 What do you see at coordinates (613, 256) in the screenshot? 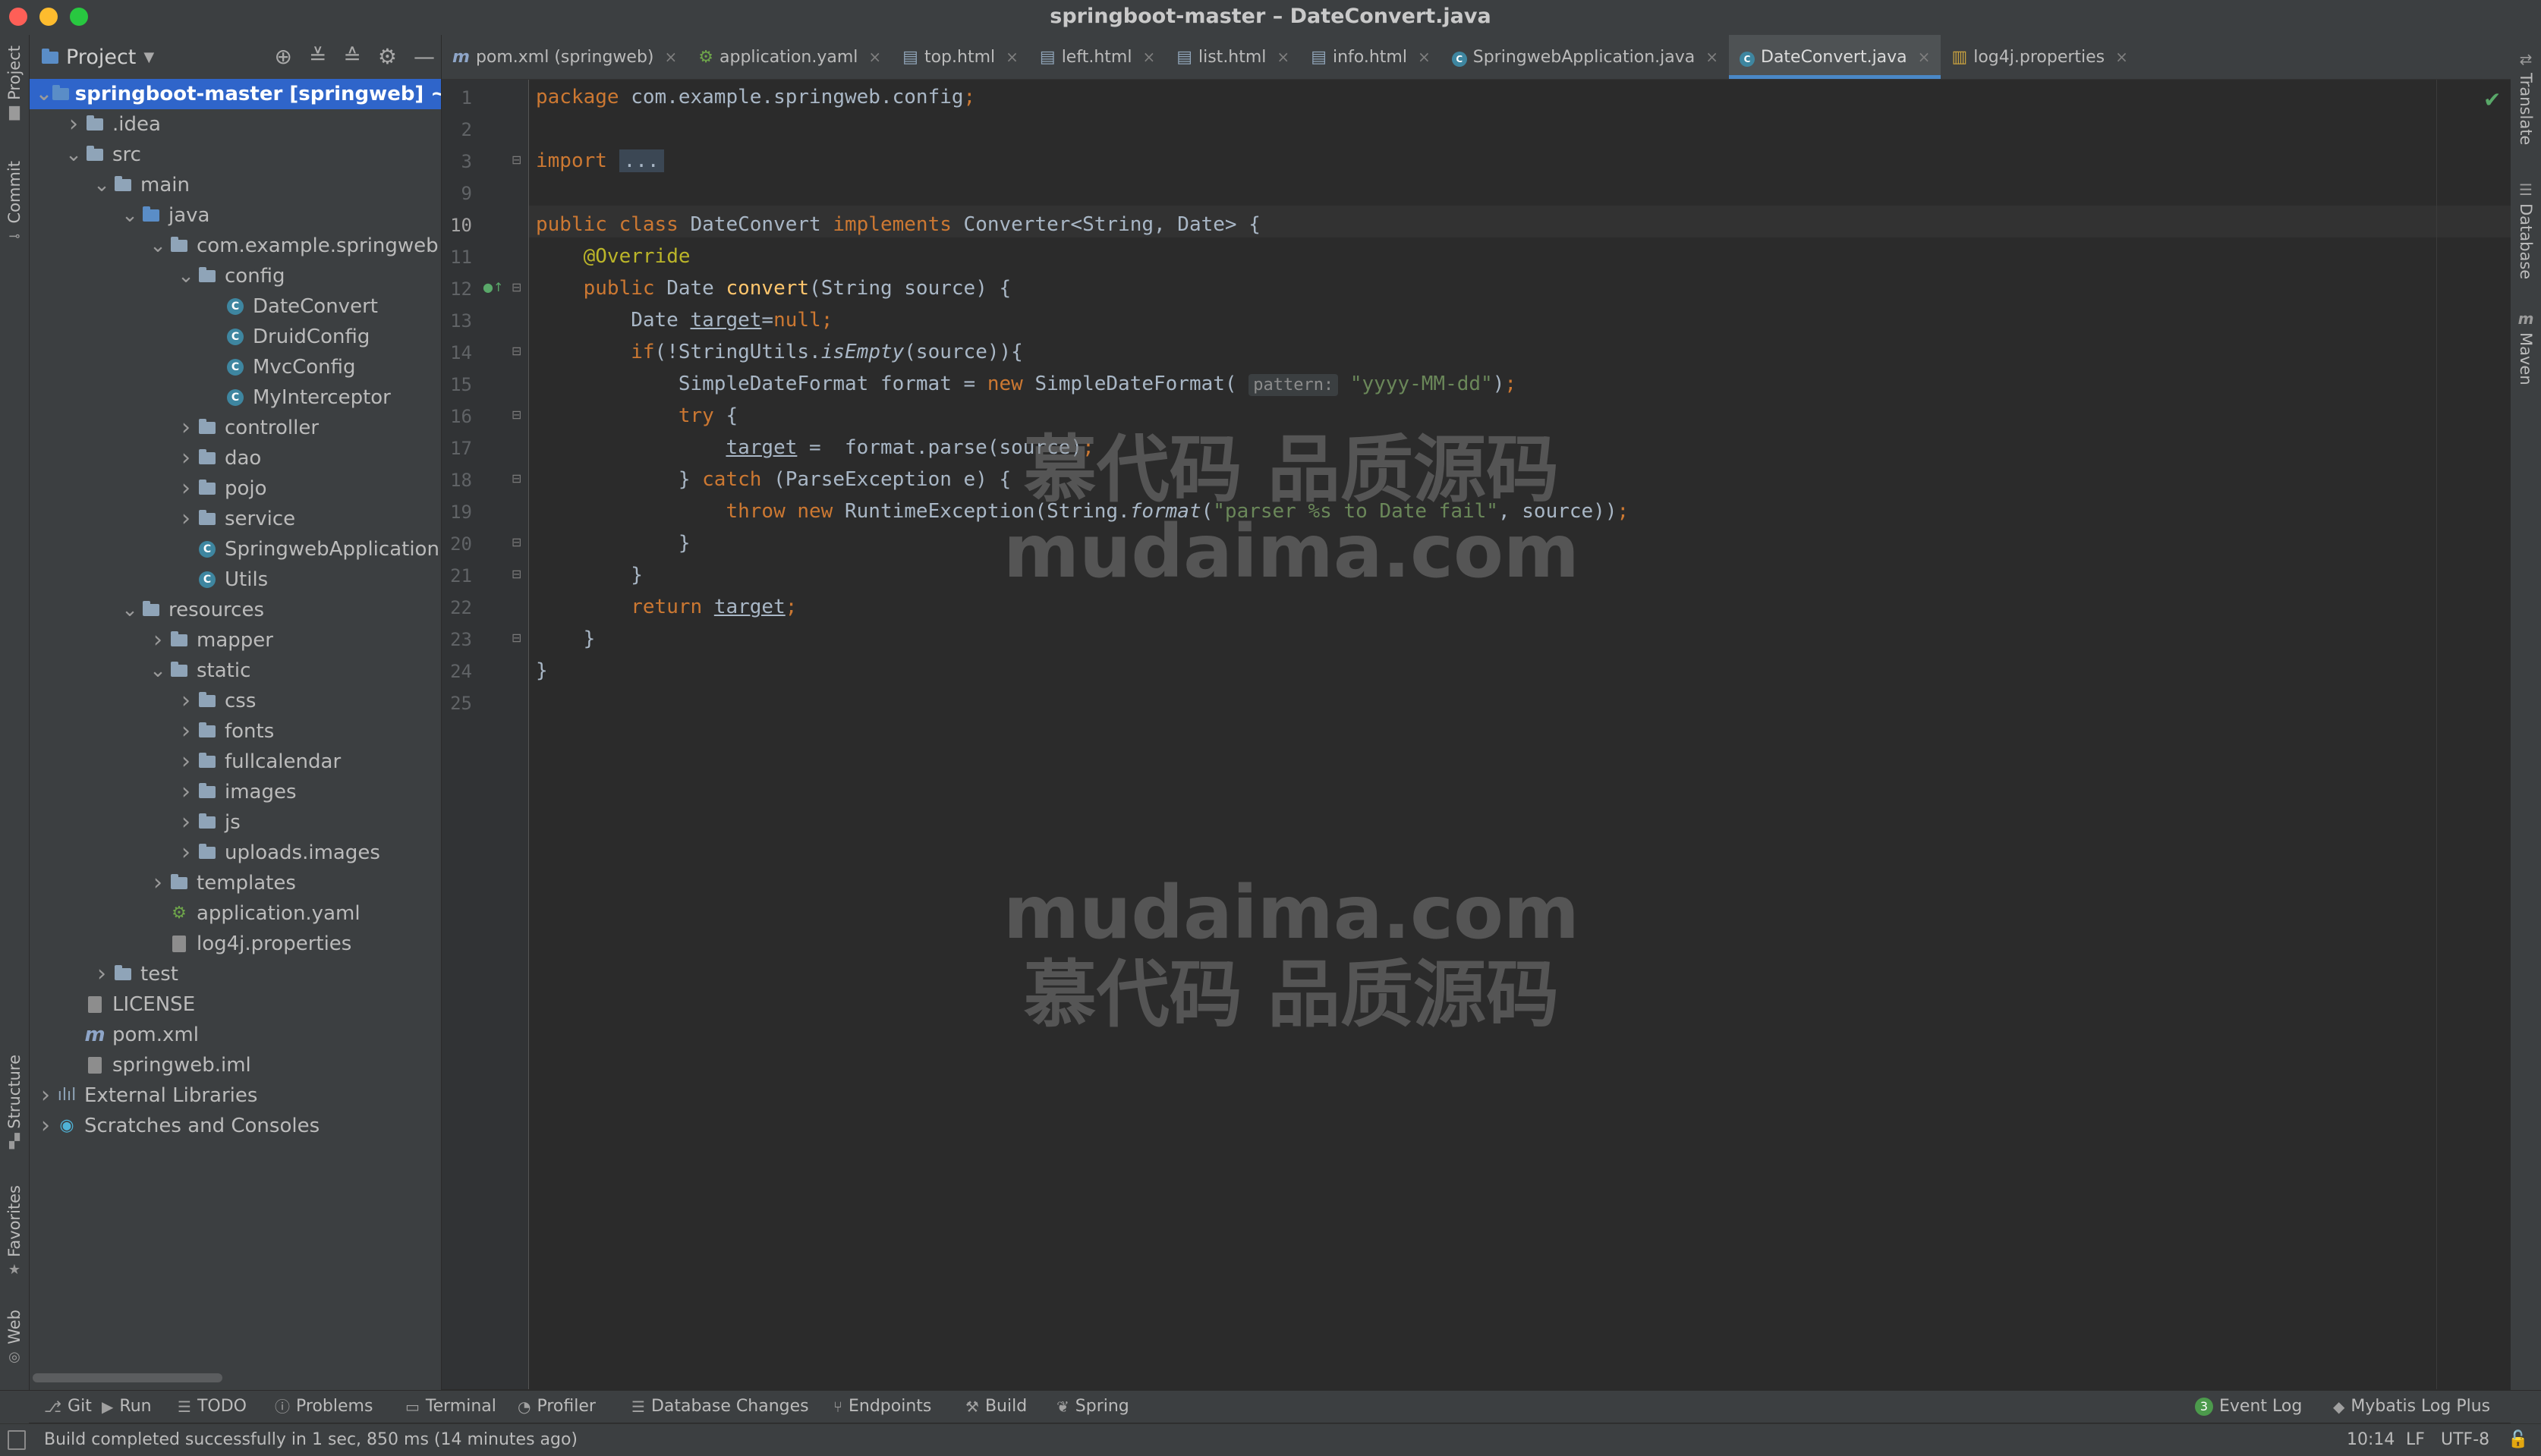
I see `code-line: @Override` at bounding box center [613, 256].